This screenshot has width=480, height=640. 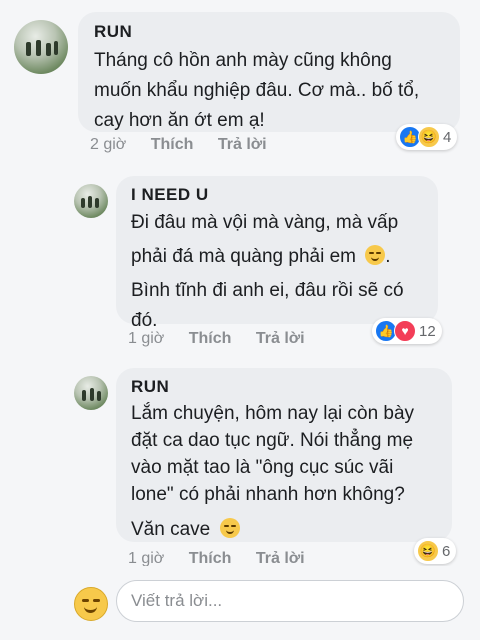 I want to click on comment-meta: 2 giờ Thích Trả lời, so click(x=188, y=145).